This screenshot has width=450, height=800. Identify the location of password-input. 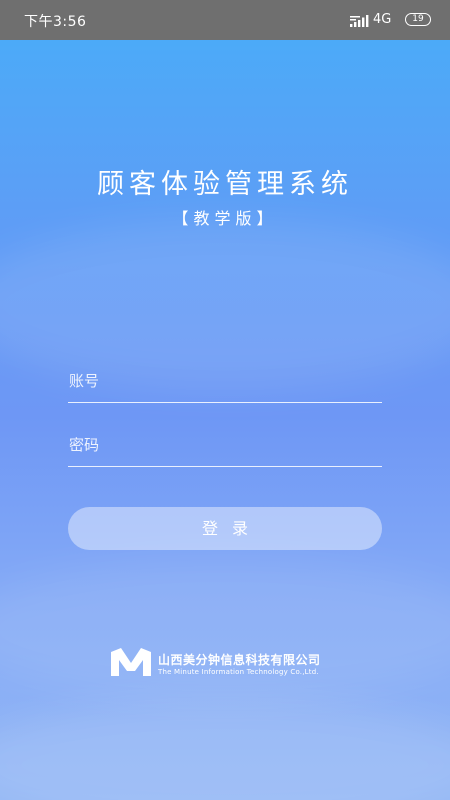
(225, 445).